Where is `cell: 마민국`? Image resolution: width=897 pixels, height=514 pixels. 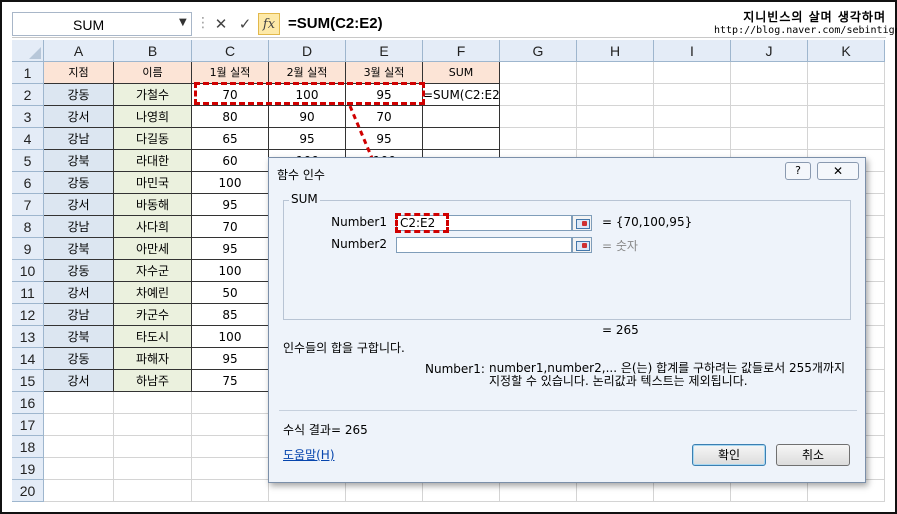 cell: 마민국 is located at coordinates (153, 183).